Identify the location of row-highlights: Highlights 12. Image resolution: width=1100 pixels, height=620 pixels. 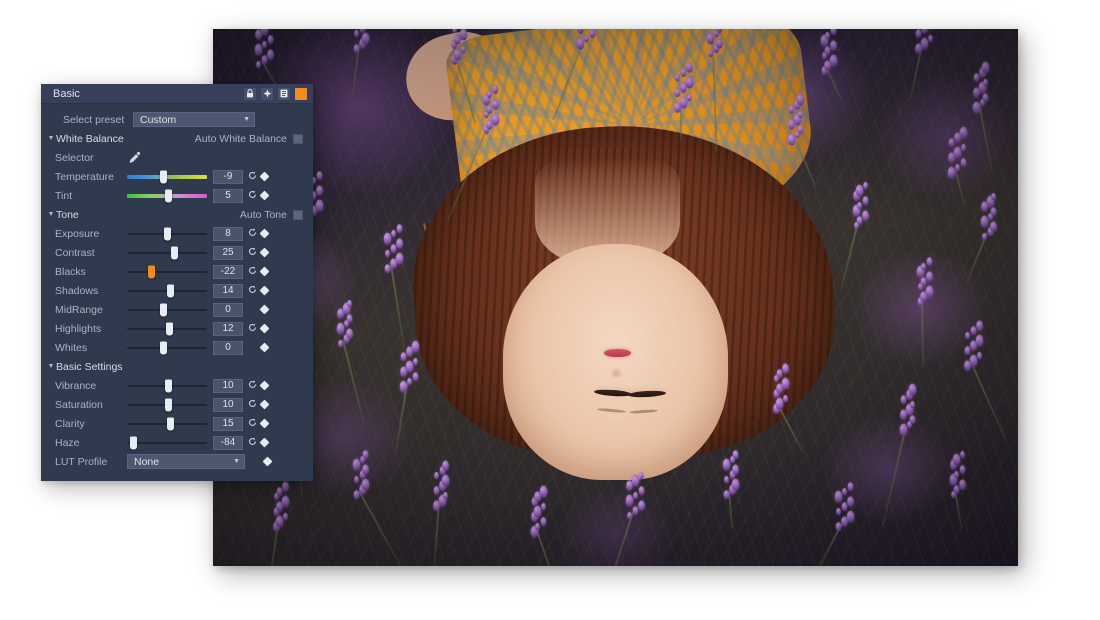
(177, 328).